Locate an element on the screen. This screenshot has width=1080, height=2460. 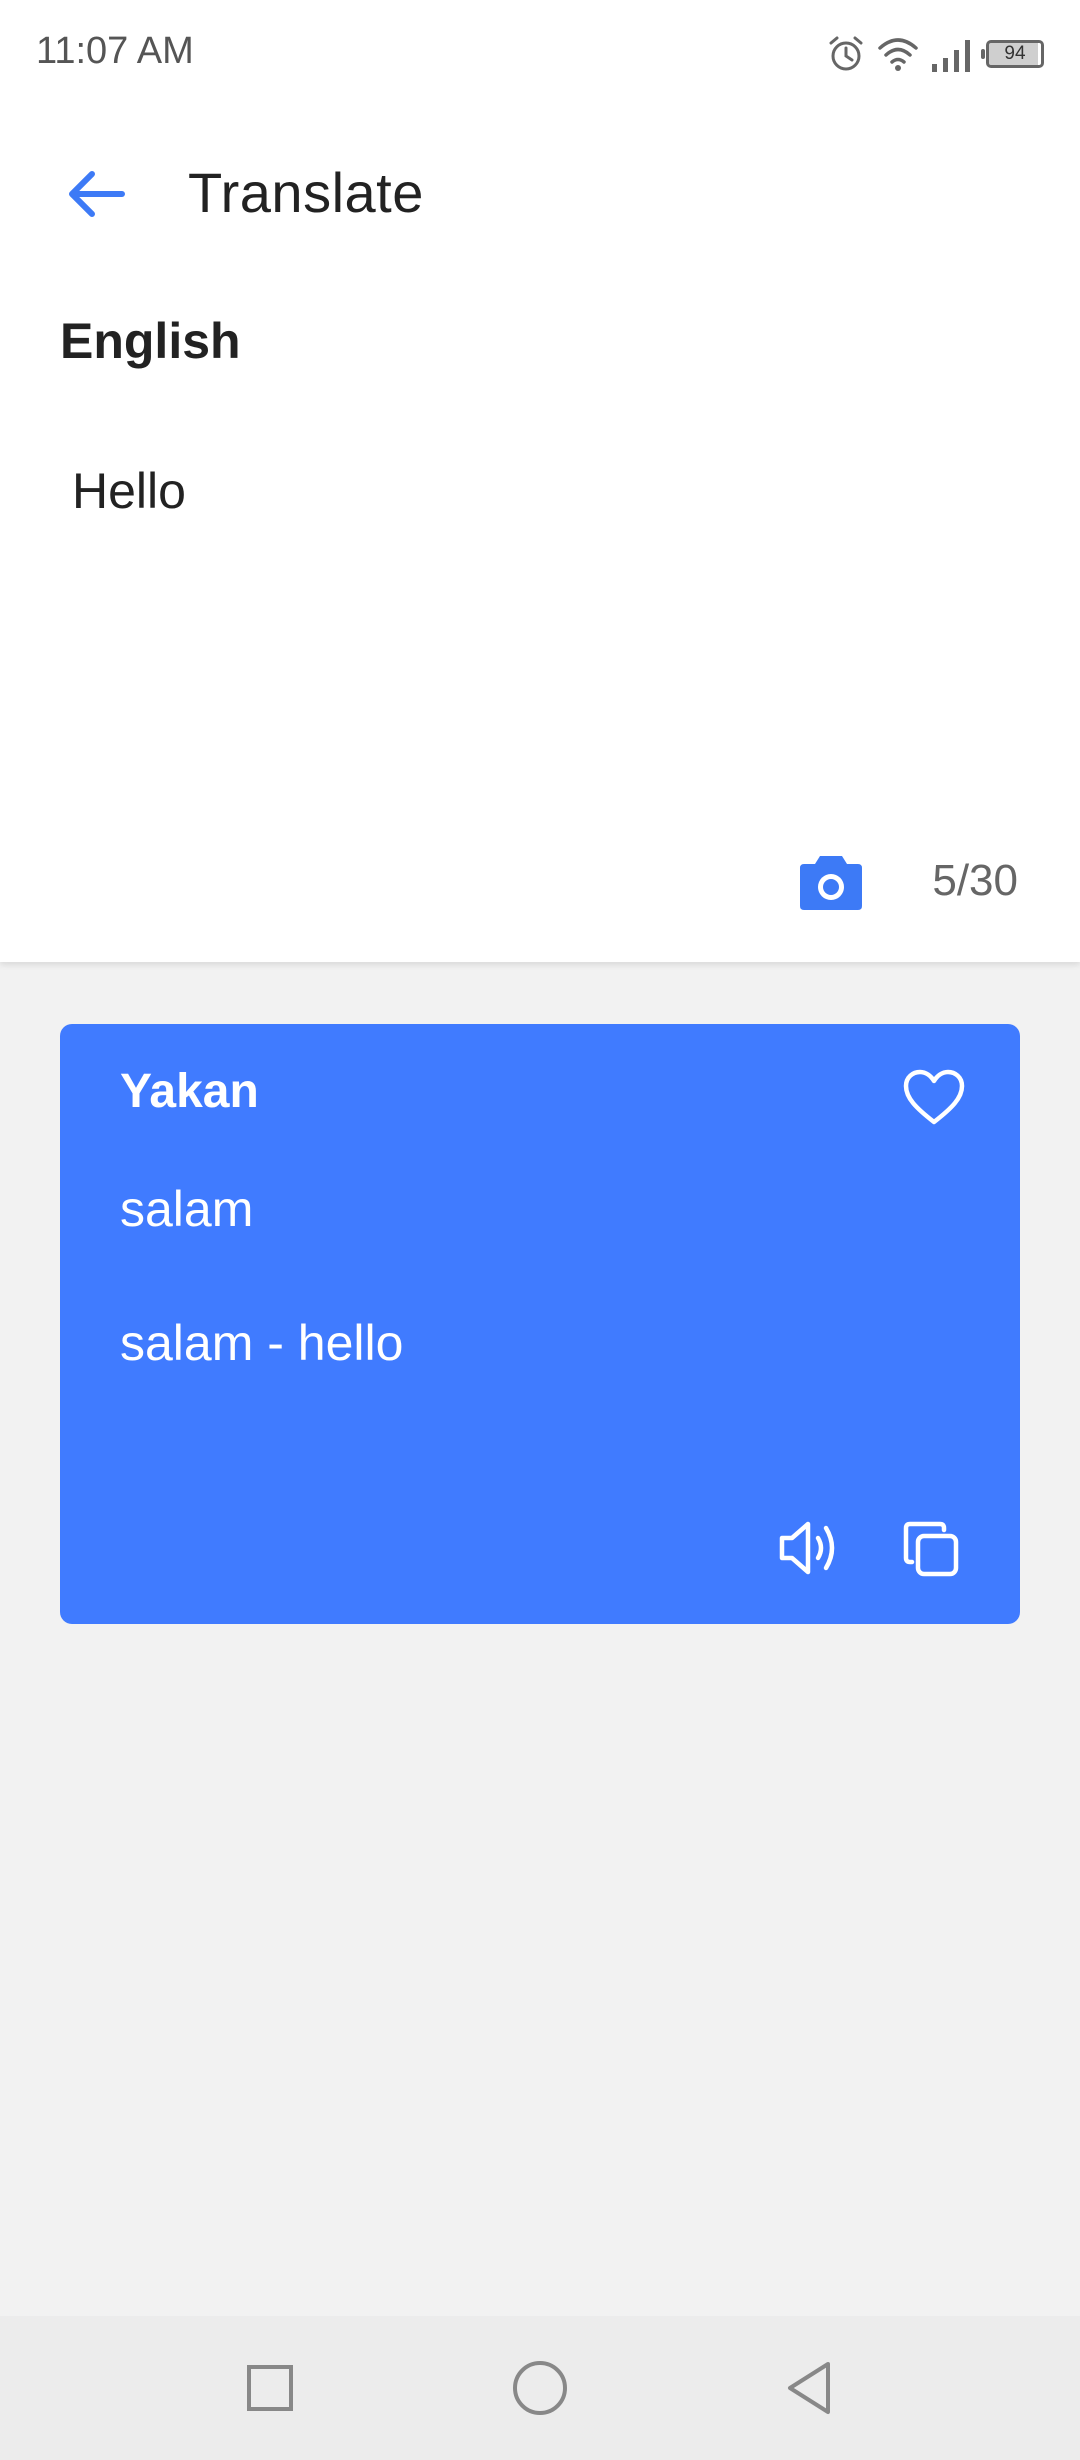
recents-square-icon is located at coordinates (270, 2388).